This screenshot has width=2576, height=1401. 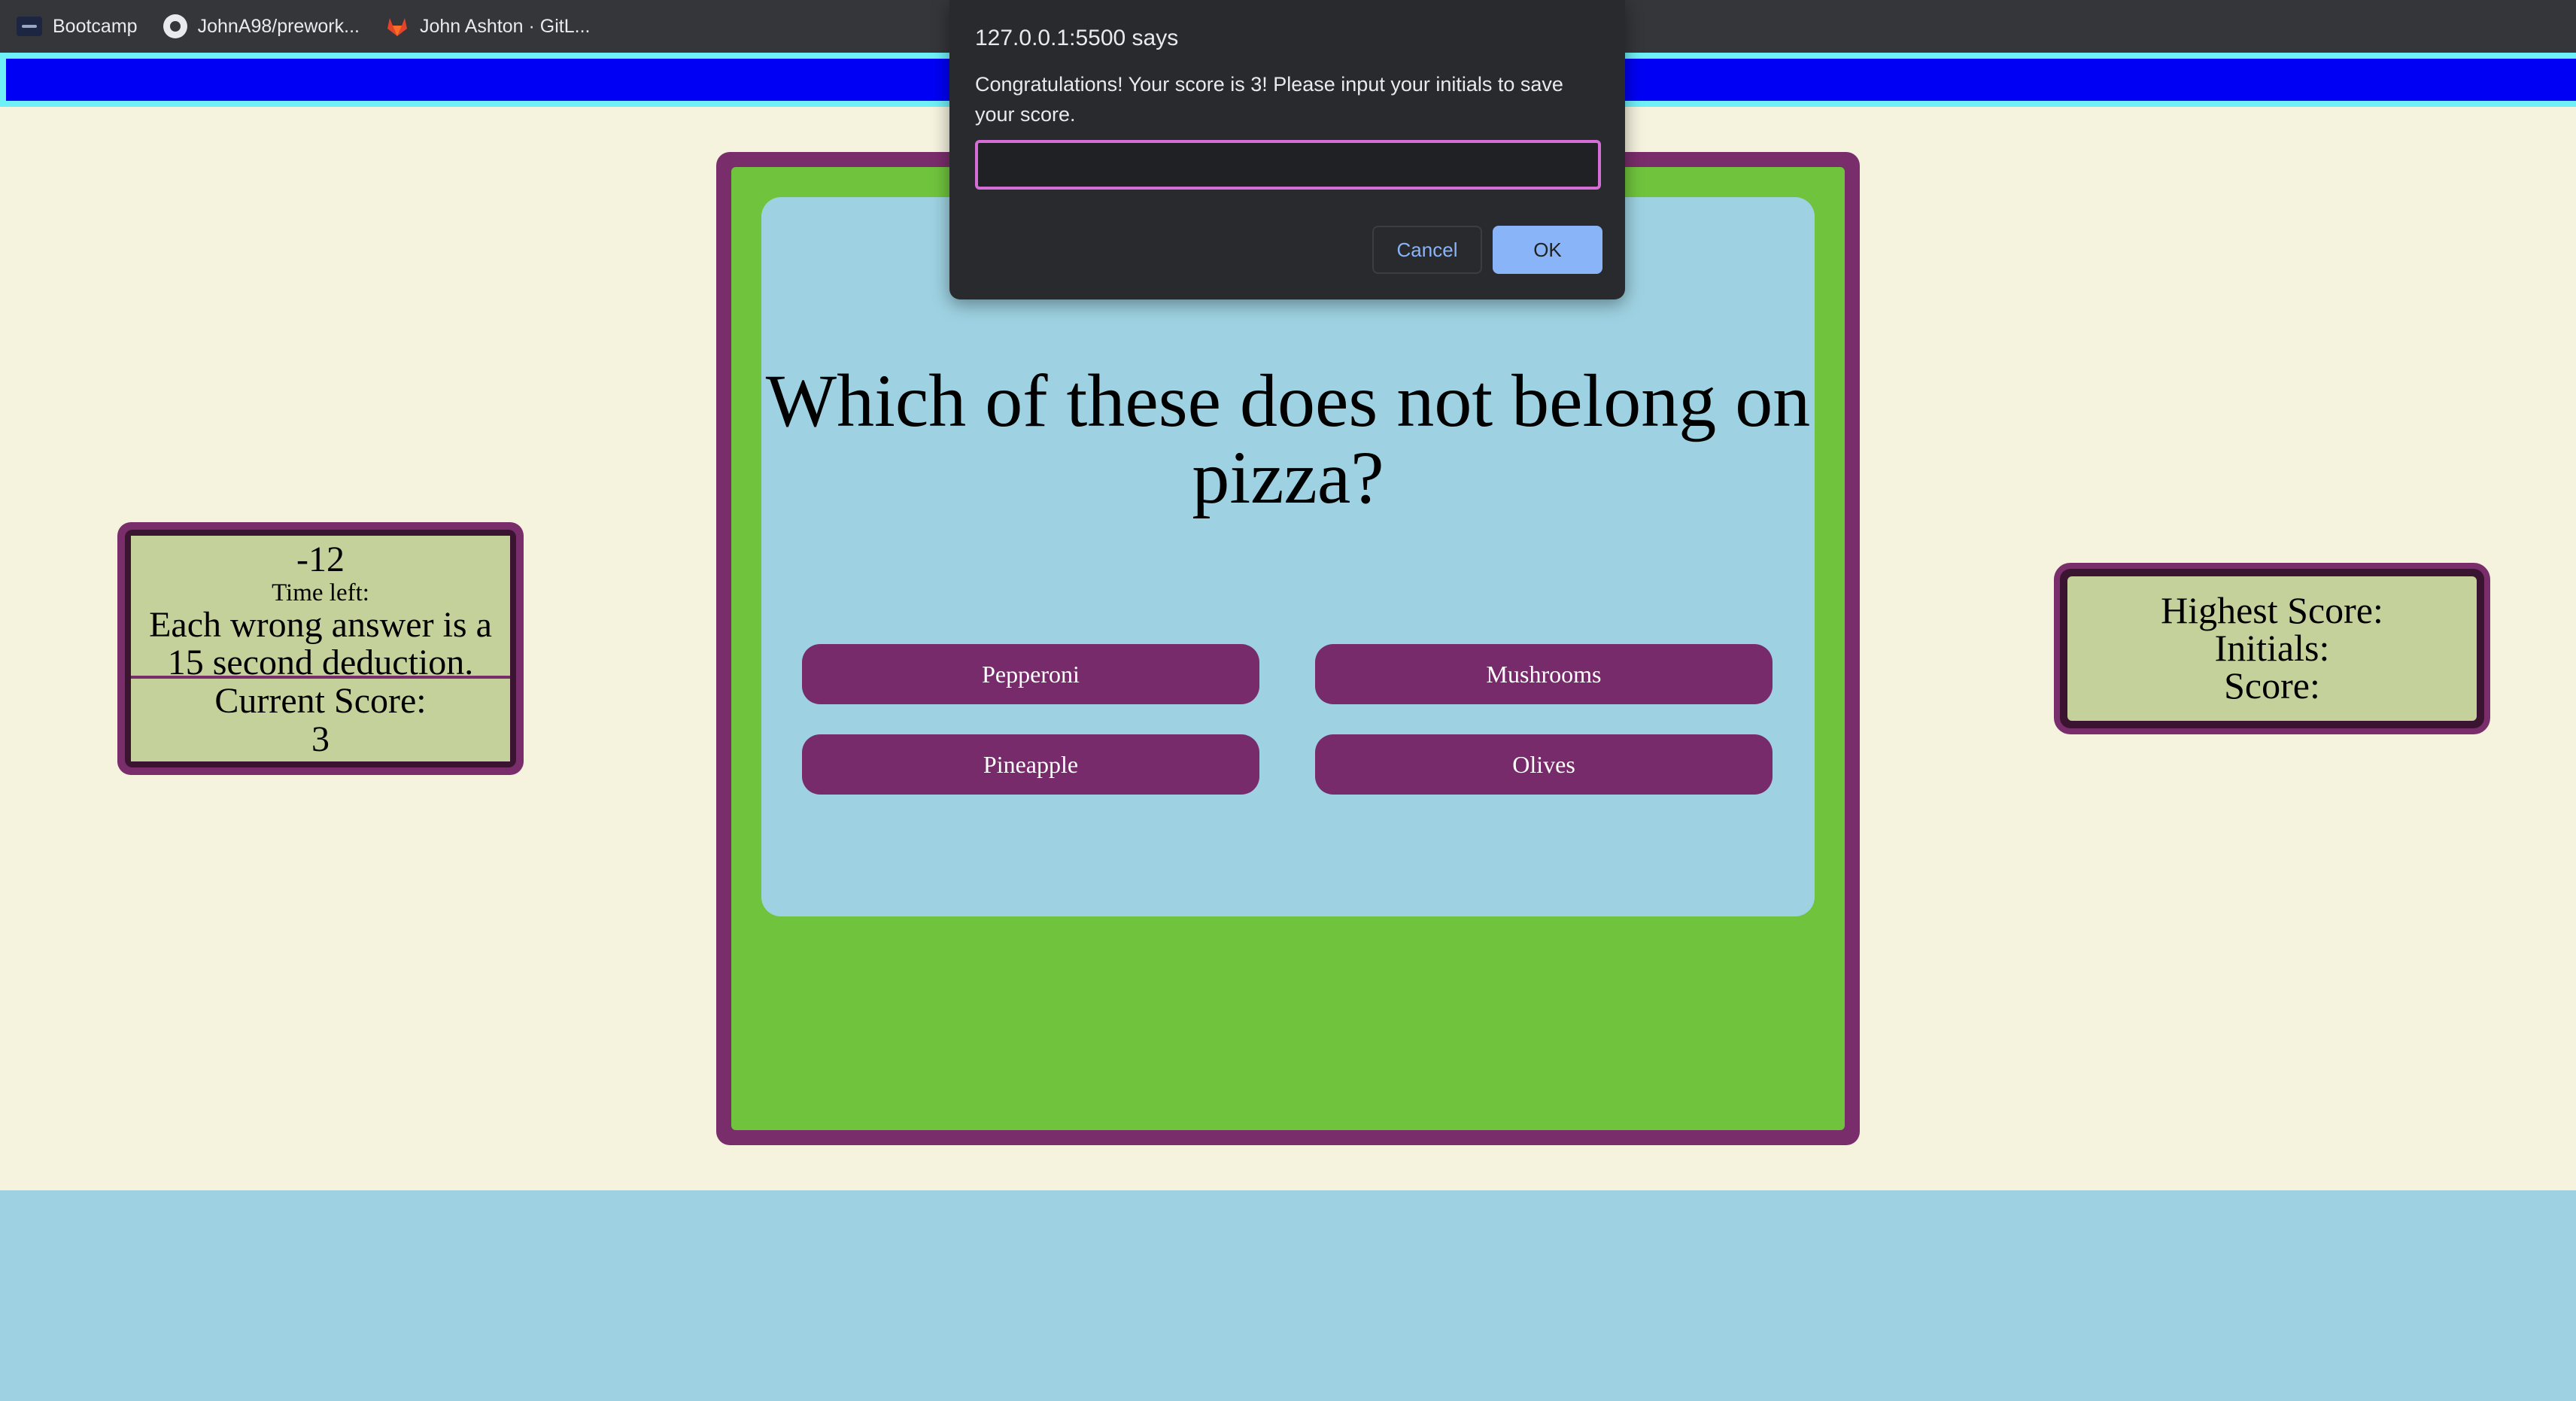 What do you see at coordinates (1544, 764) in the screenshot?
I see `answer-button-olives: Olives` at bounding box center [1544, 764].